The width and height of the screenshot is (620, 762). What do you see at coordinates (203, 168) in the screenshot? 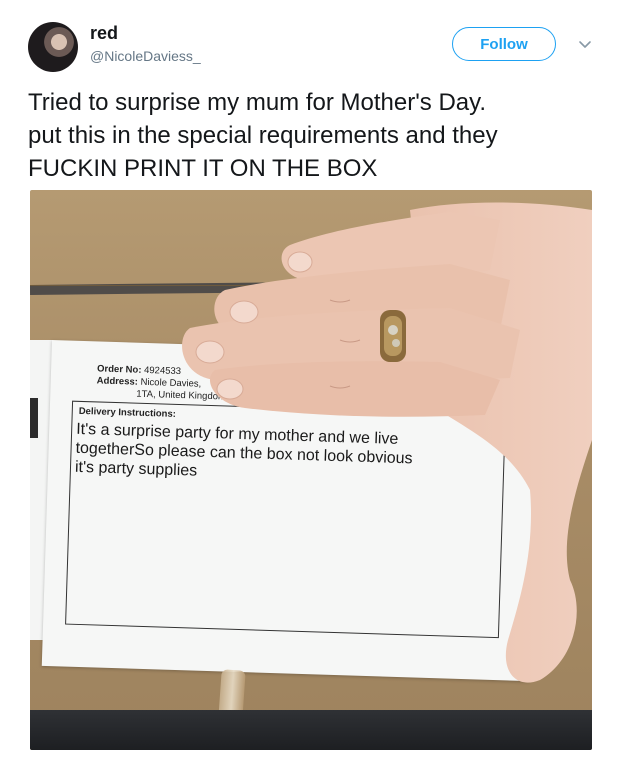
I see `tweet-text-line: FUCKIN PRINT IT ON THE BOX` at bounding box center [203, 168].